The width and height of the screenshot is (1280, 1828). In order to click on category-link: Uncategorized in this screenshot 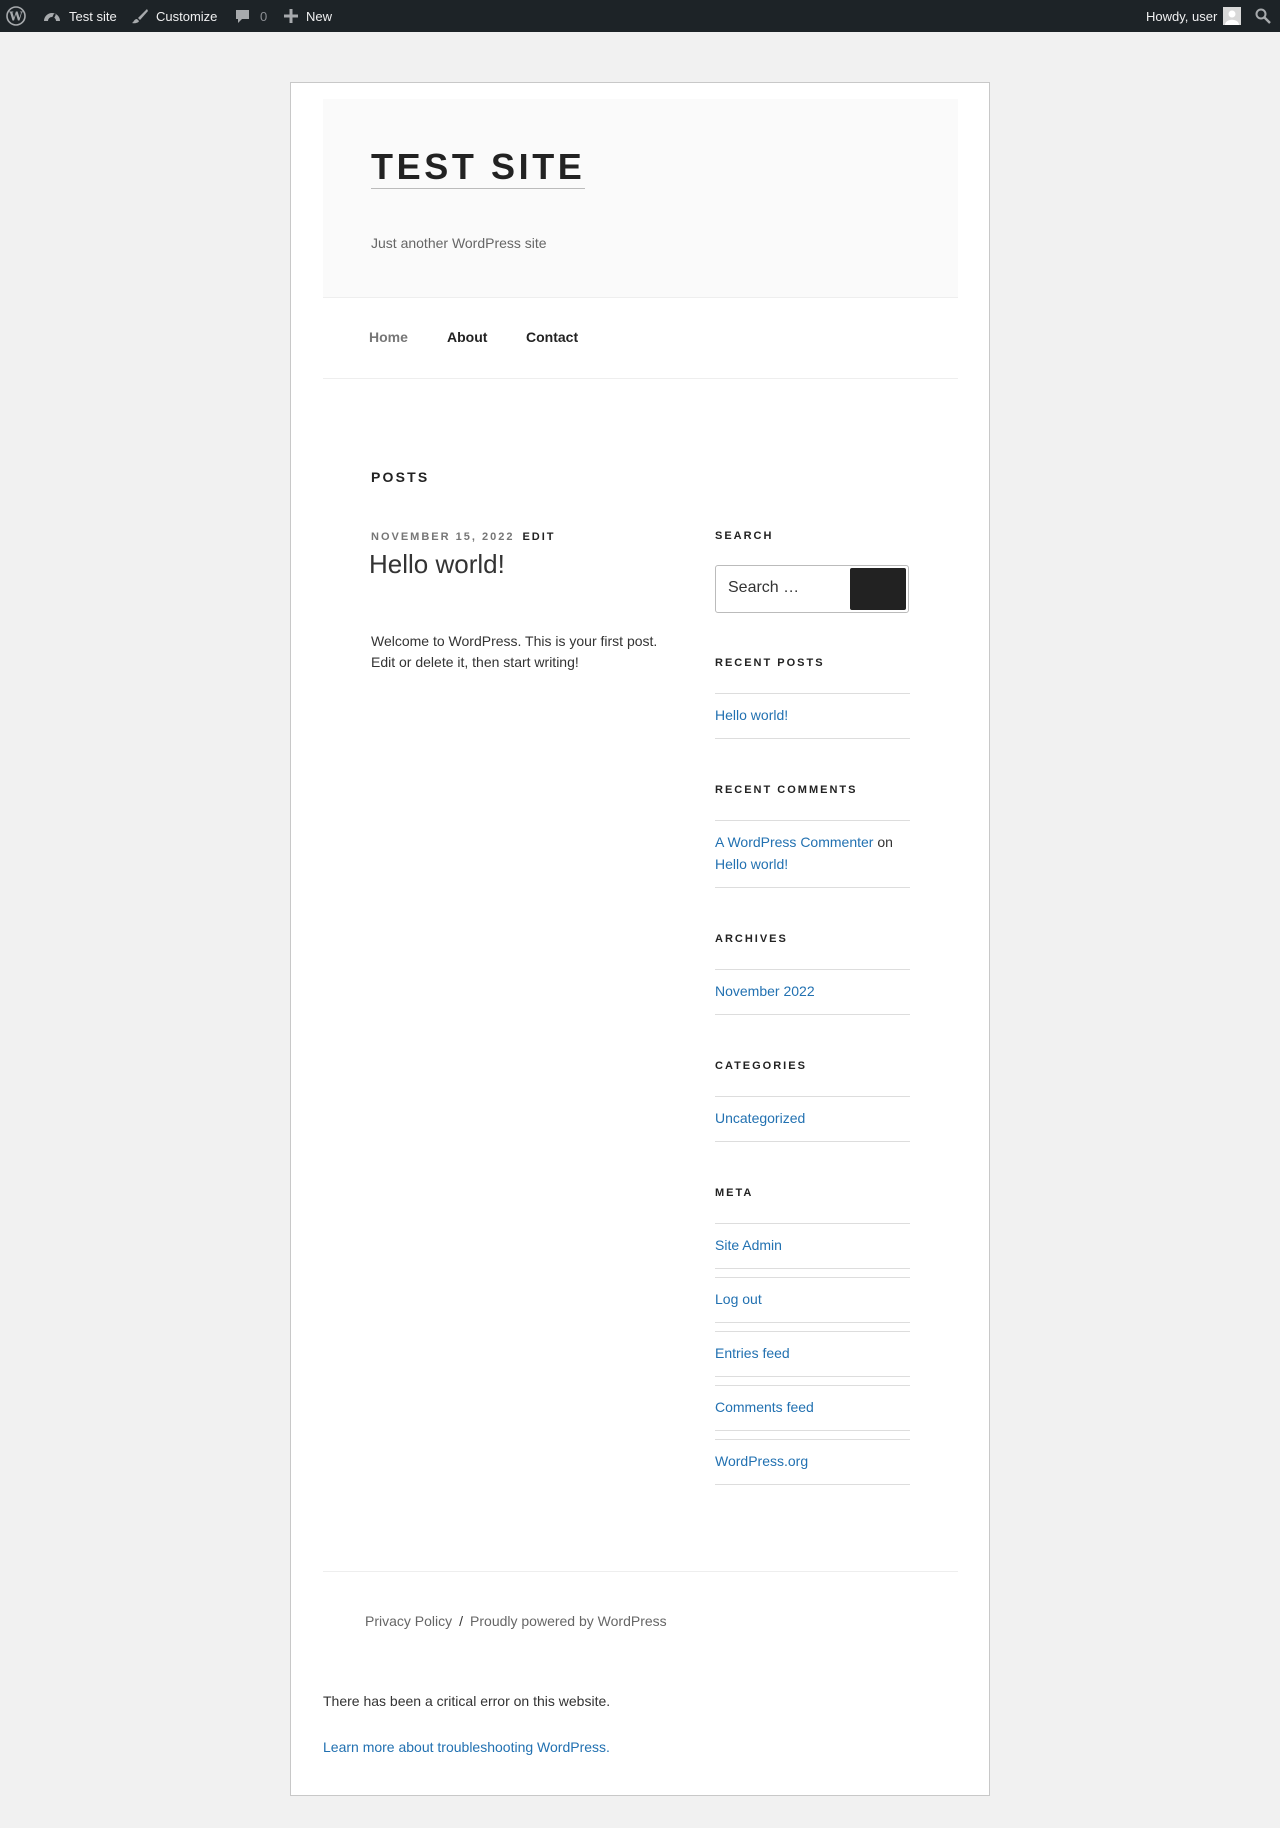, I will do `click(760, 1118)`.